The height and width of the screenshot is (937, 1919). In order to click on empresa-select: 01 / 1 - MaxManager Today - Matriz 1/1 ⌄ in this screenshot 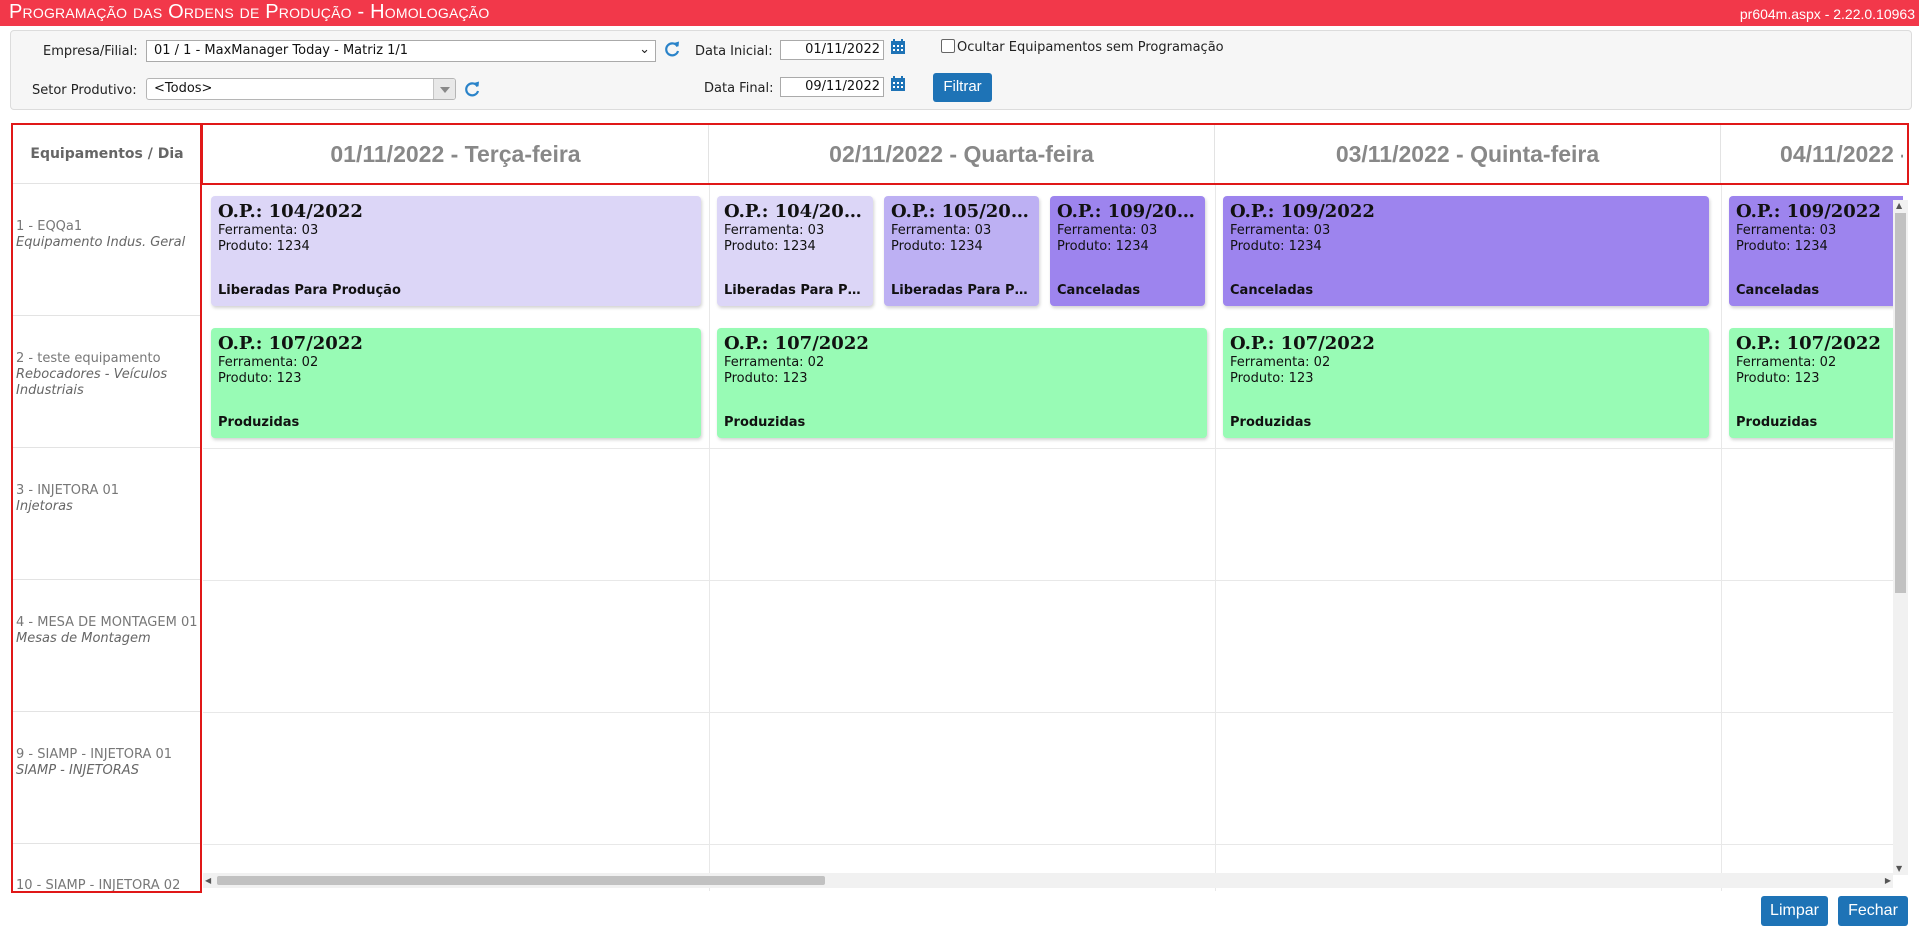, I will do `click(401, 51)`.